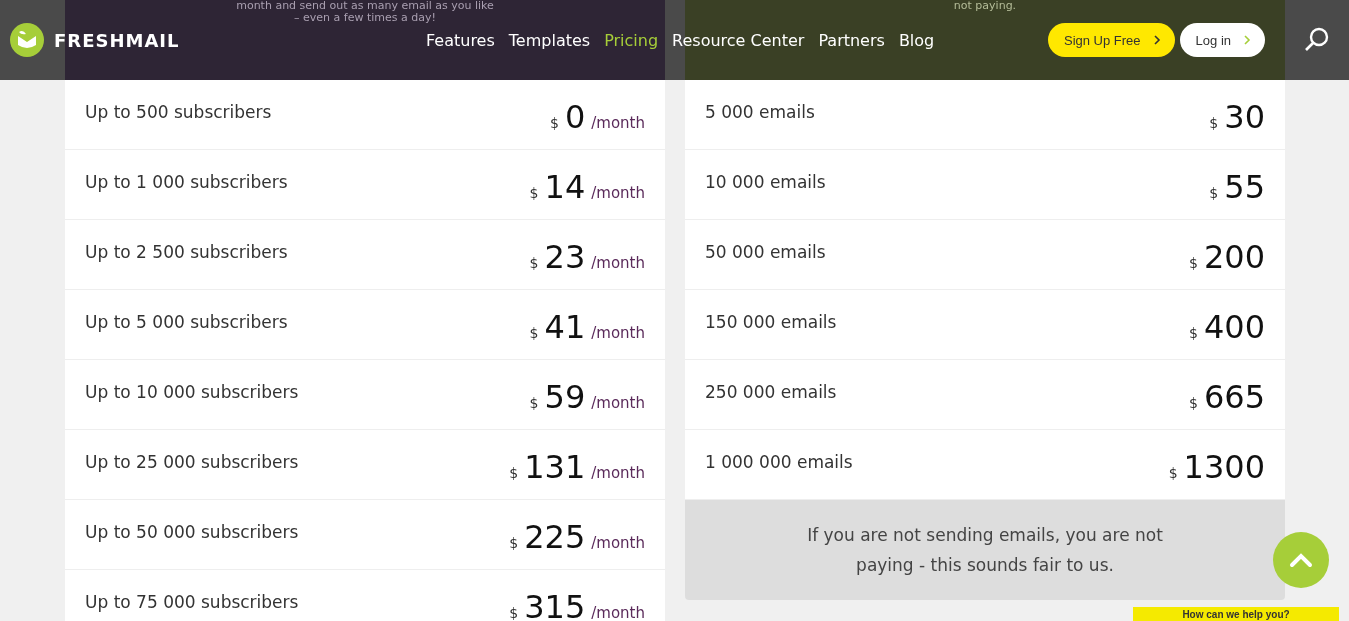 This screenshot has height=621, width=1349. Describe the element at coordinates (1244, 186) in the screenshot. I see `price-amount: 55` at that location.